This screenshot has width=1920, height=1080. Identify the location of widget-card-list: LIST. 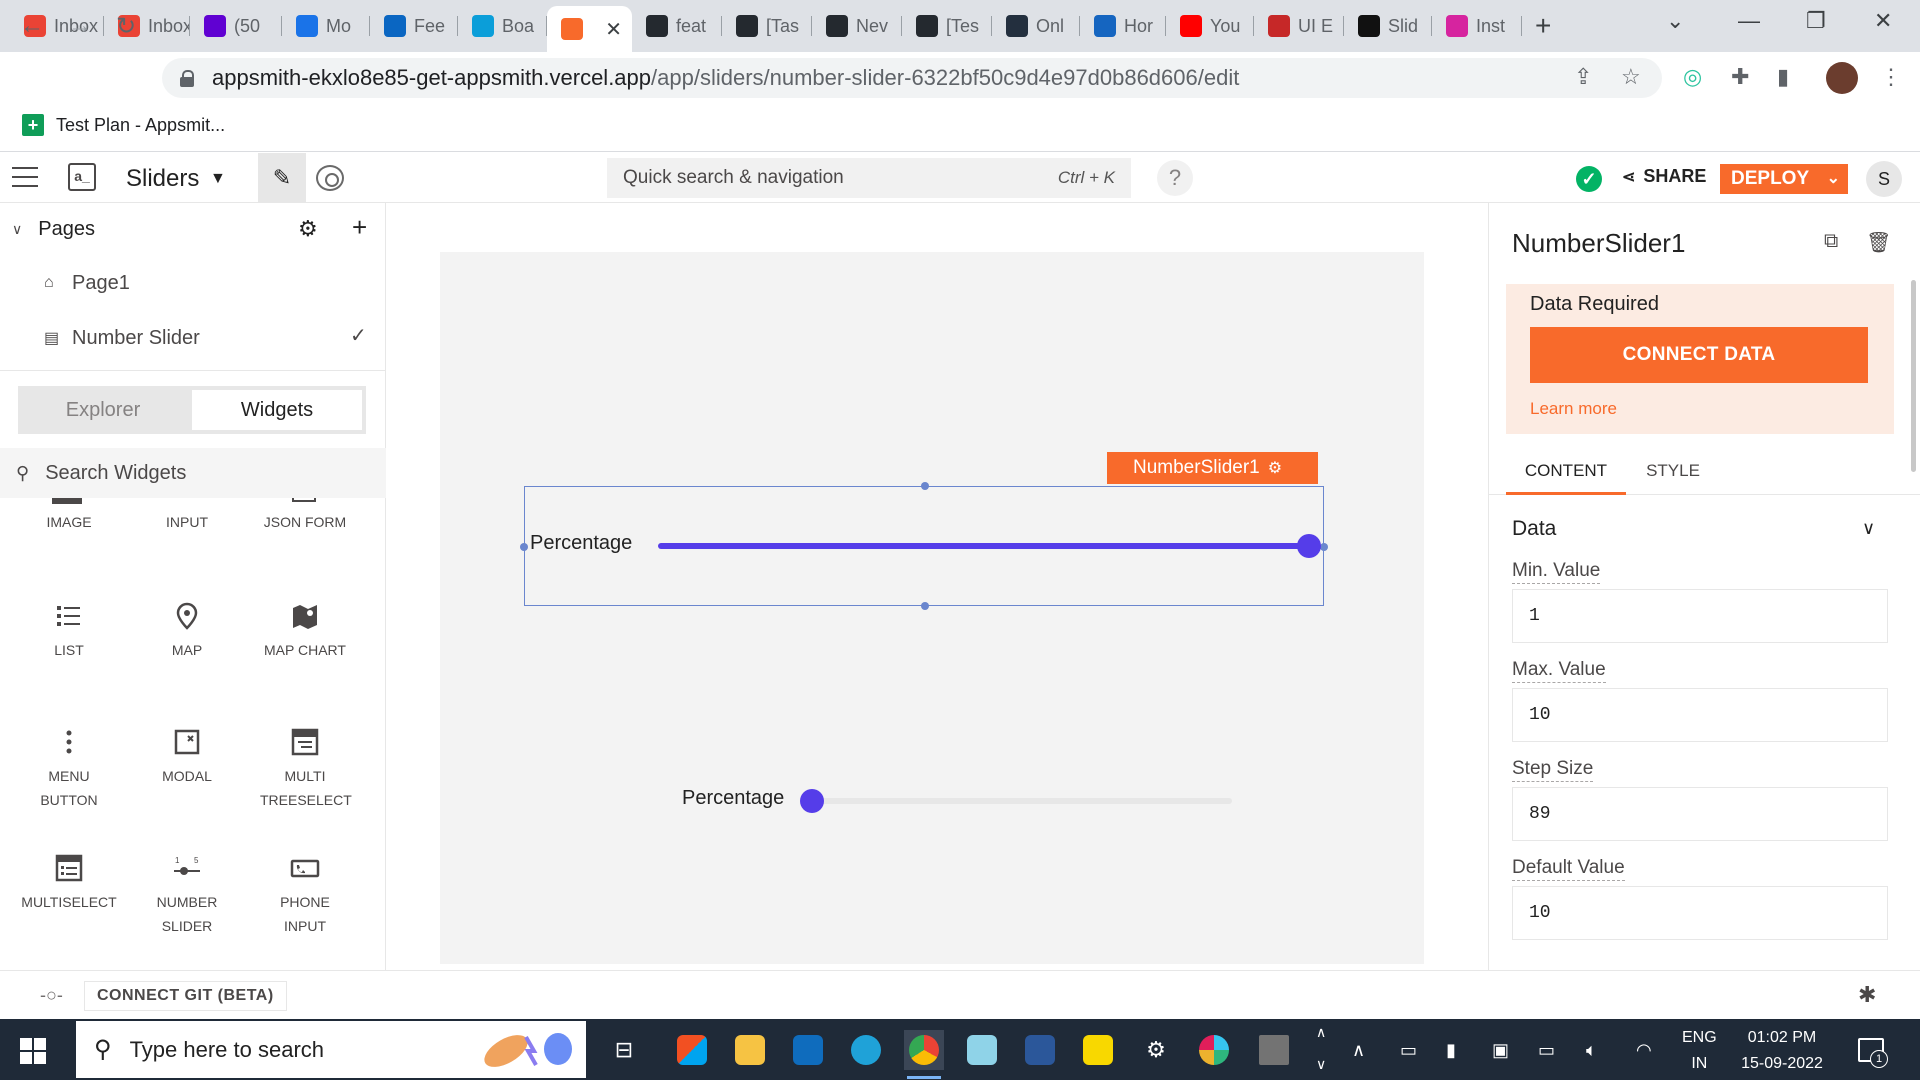
(69, 630).